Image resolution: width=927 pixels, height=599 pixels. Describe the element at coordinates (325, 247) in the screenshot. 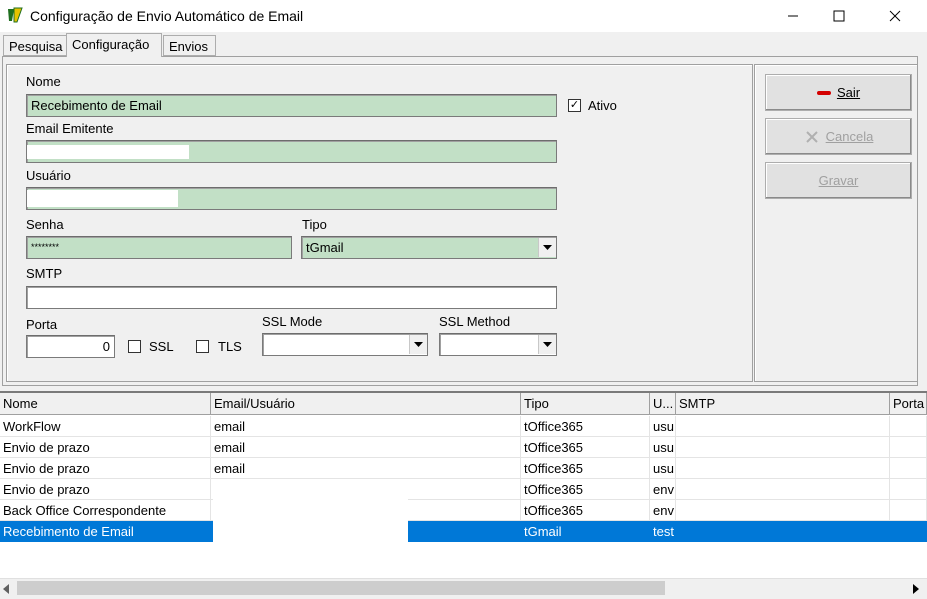

I see `tipo-value: tGmail` at that location.